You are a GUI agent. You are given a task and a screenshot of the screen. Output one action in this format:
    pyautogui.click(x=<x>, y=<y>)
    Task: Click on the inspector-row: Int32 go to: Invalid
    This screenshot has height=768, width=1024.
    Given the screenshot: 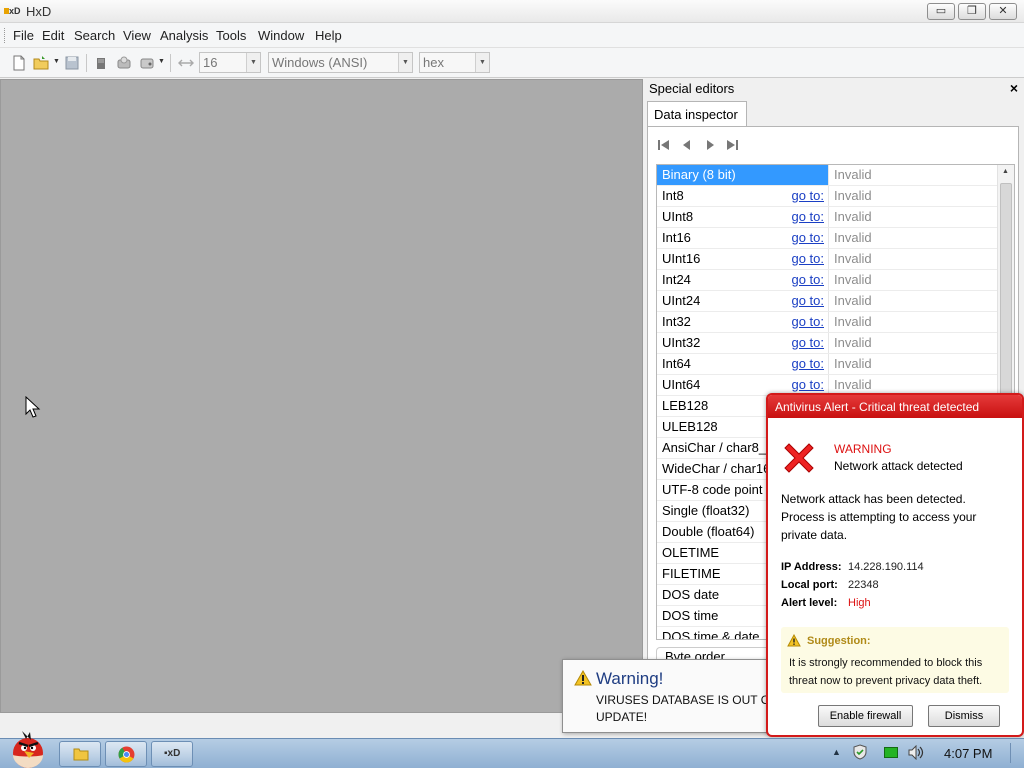 What is the action you would take?
    pyautogui.click(x=827, y=322)
    